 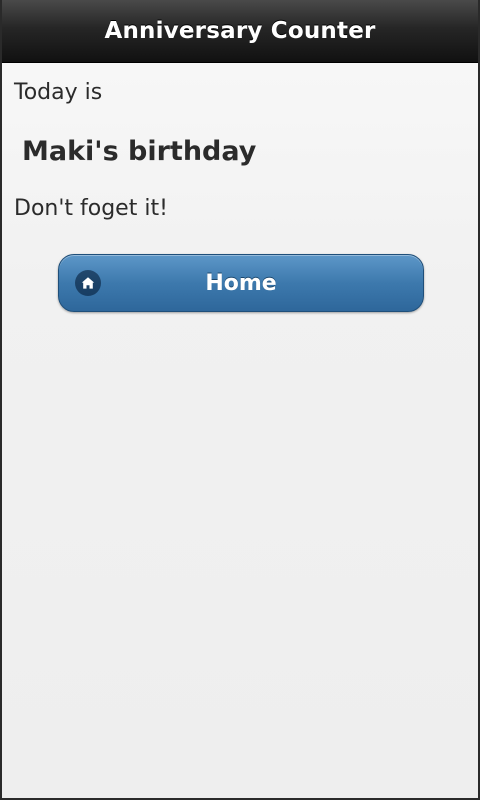 I want to click on event-title: Maki's birthday, so click(x=139, y=151).